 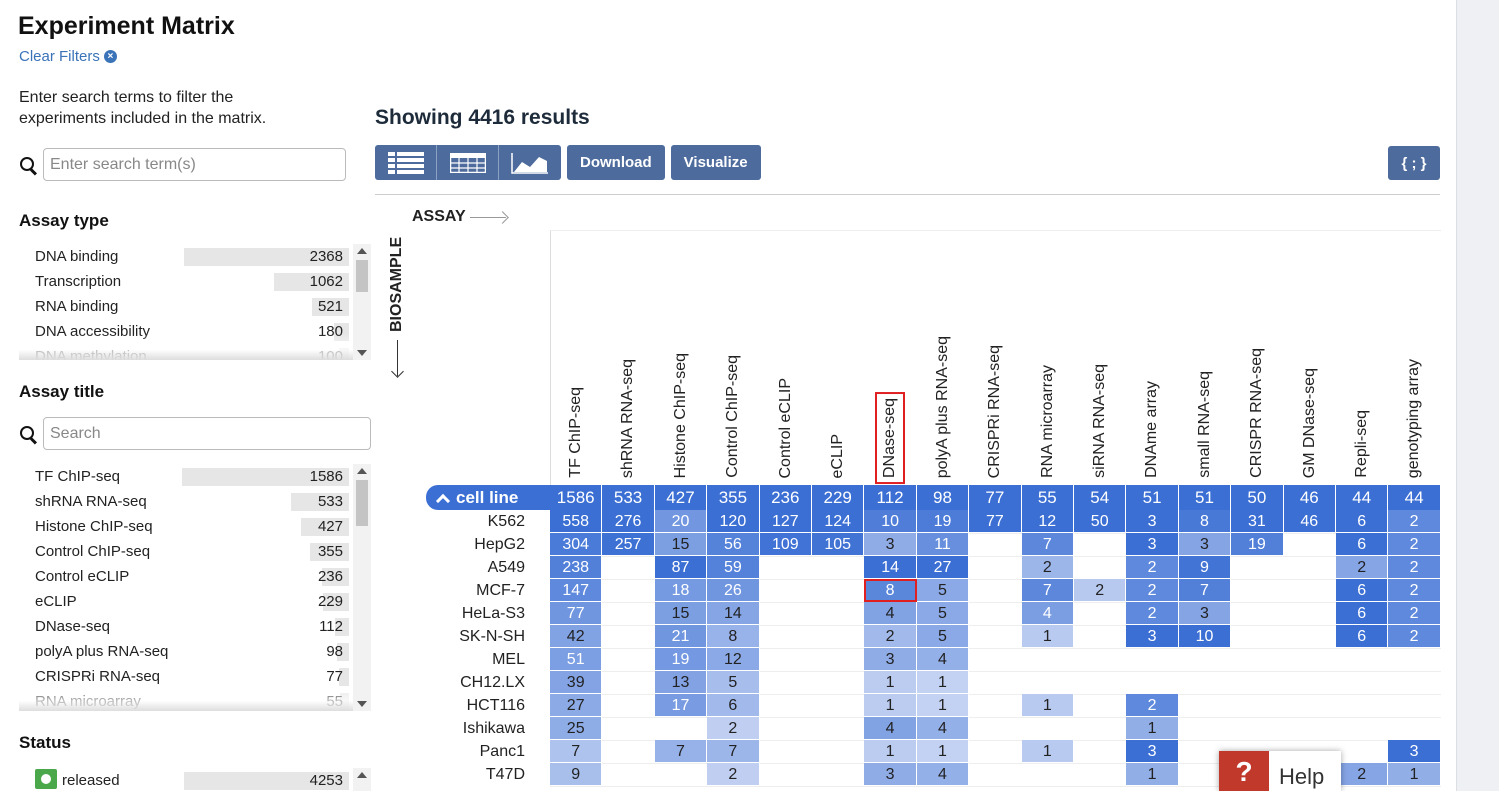 What do you see at coordinates (1205, 497) in the screenshot?
I see `group-total-cell: 51` at bounding box center [1205, 497].